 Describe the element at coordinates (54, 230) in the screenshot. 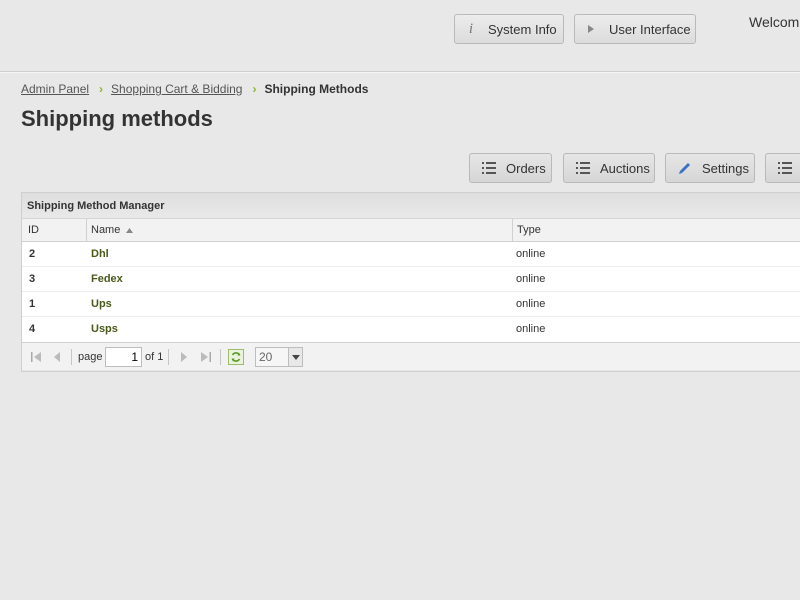

I see `column-header-id: ID` at that location.